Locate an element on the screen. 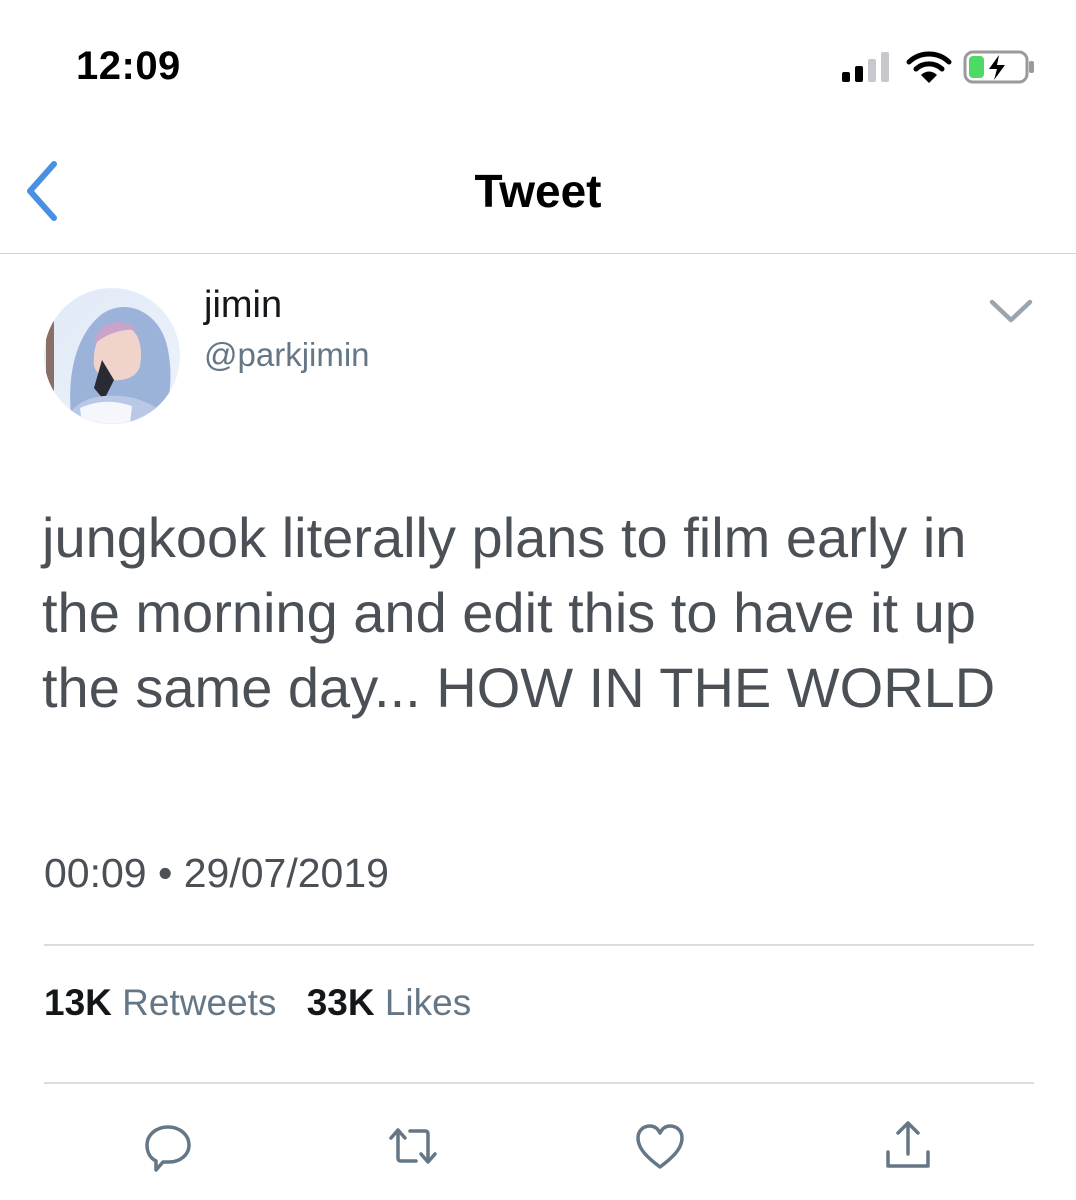 The height and width of the screenshot is (1200, 1076). likes-stat: 33K Likes is located at coordinates (389, 1003).